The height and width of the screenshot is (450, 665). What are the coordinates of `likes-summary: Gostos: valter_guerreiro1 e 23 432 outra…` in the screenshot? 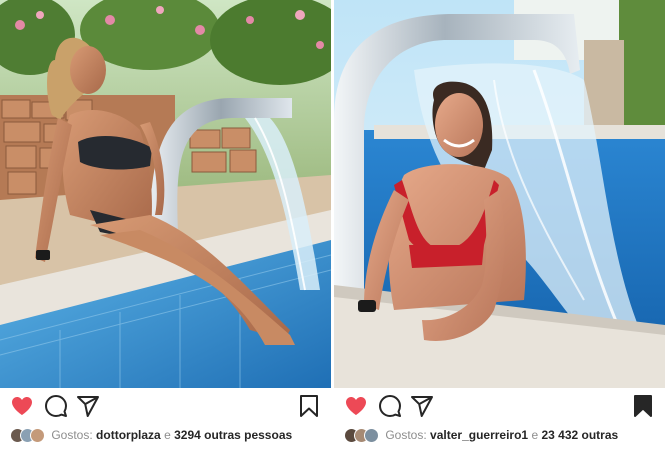 It's located at (502, 436).